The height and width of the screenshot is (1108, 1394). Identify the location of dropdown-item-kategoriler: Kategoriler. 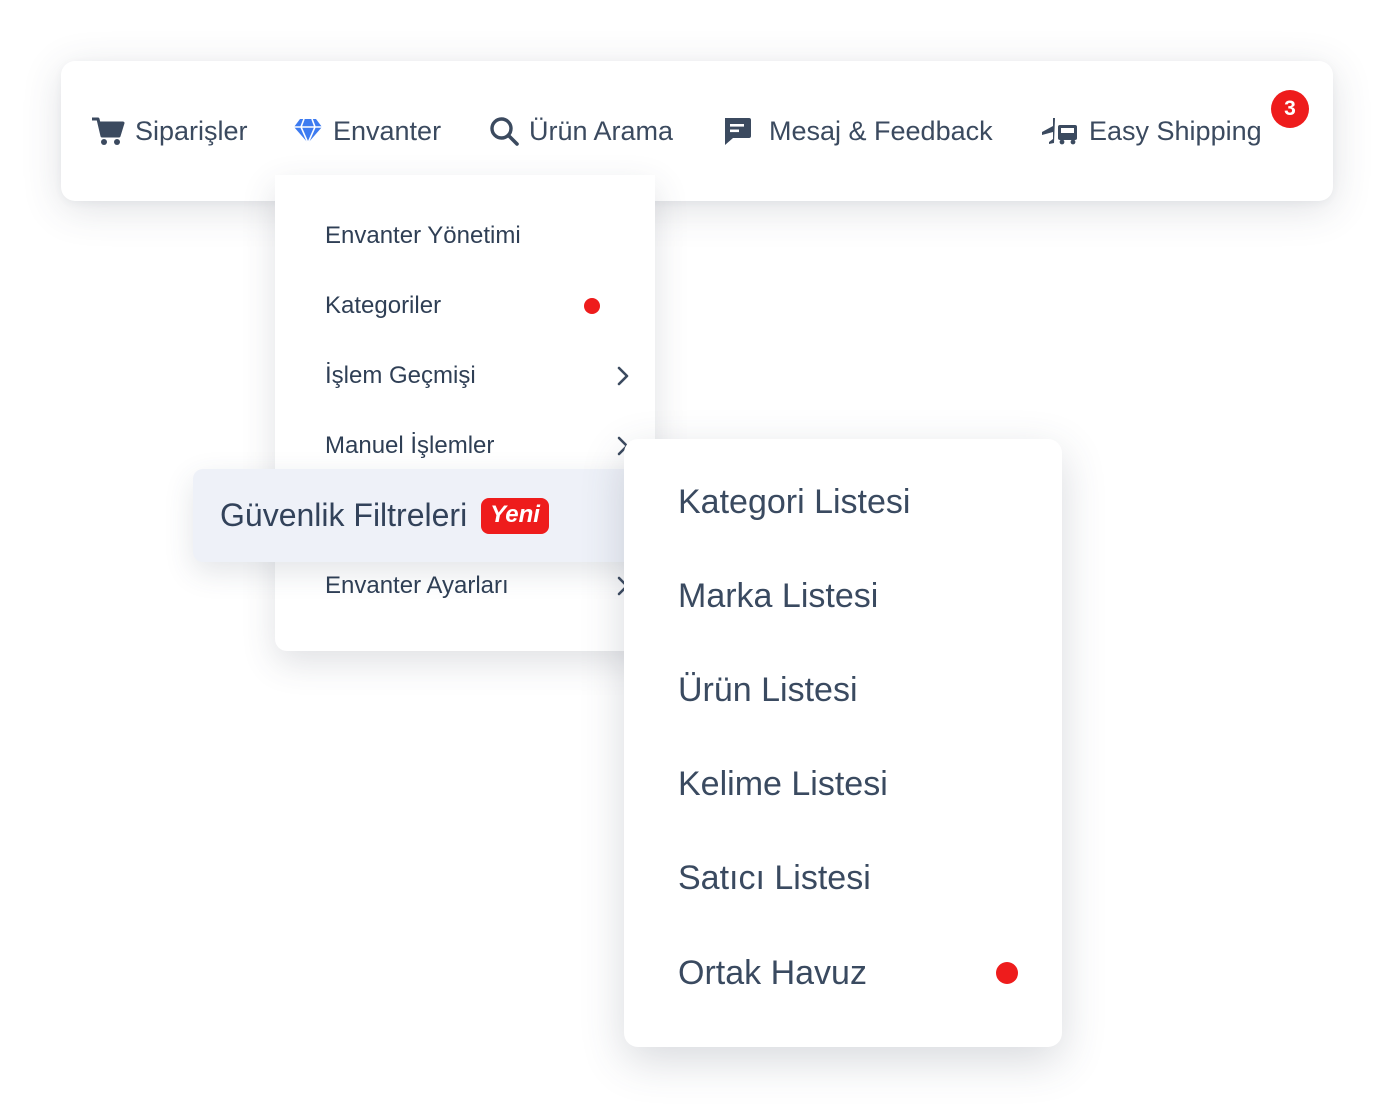
(477, 306).